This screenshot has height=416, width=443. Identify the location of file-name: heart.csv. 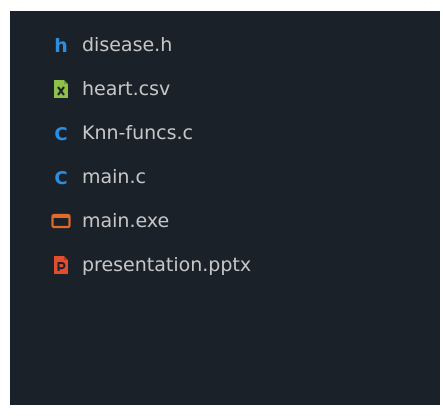
(126, 89).